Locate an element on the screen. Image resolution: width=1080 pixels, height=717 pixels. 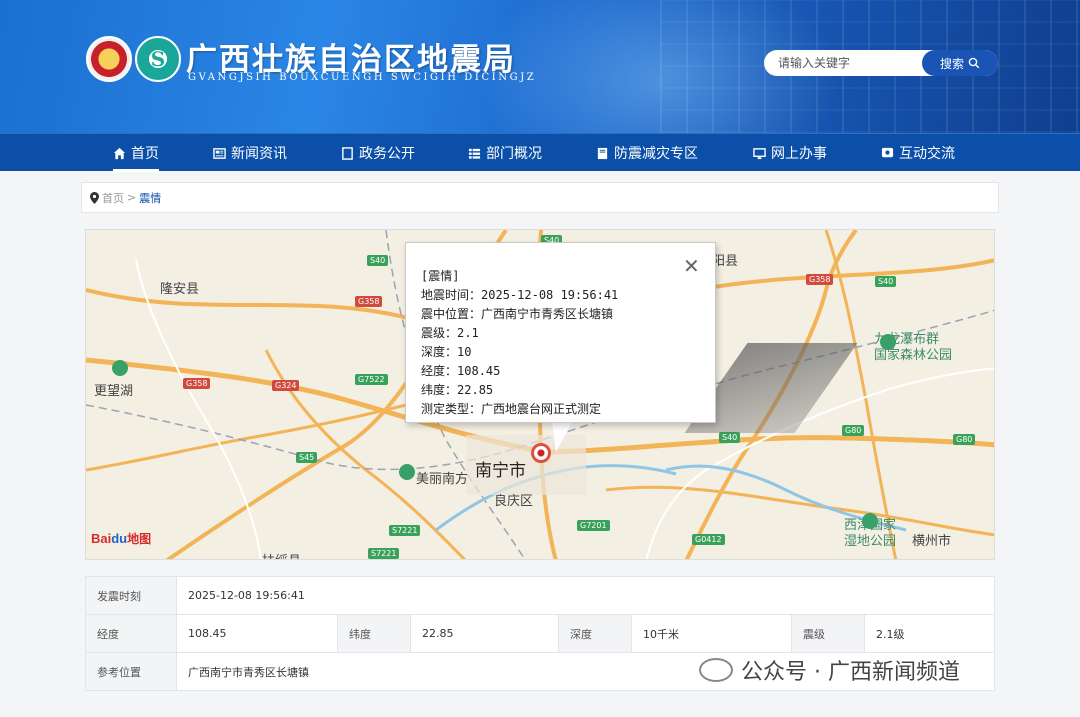
nav-item-label: 新闻资讯 is located at coordinates (259, 154).